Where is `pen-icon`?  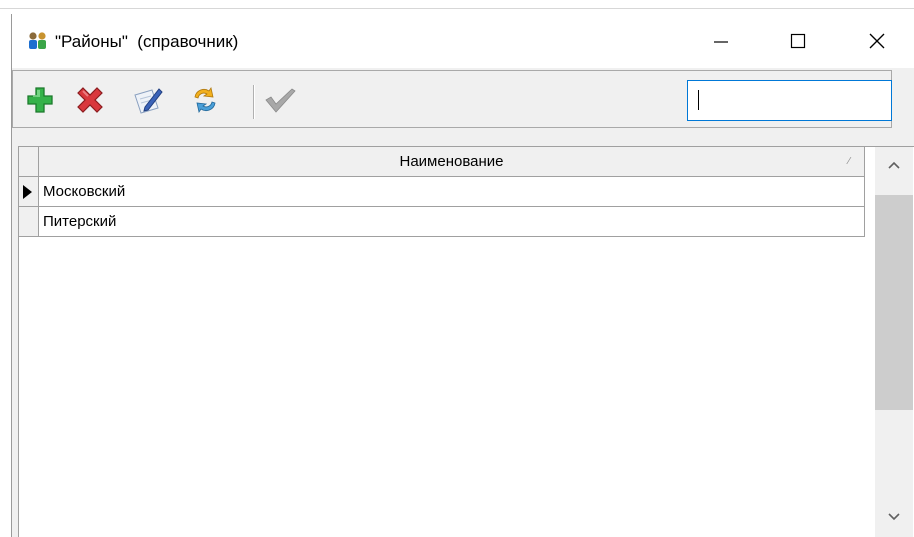
pen-icon is located at coordinates (148, 102).